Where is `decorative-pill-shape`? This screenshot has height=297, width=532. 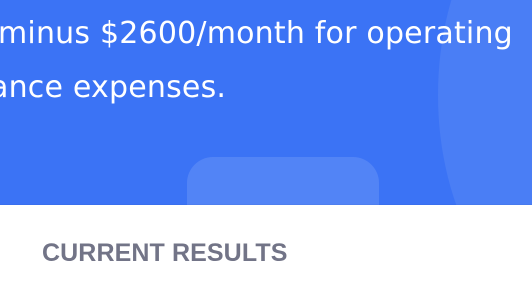
decorative-pill-shape is located at coordinates (283, 181).